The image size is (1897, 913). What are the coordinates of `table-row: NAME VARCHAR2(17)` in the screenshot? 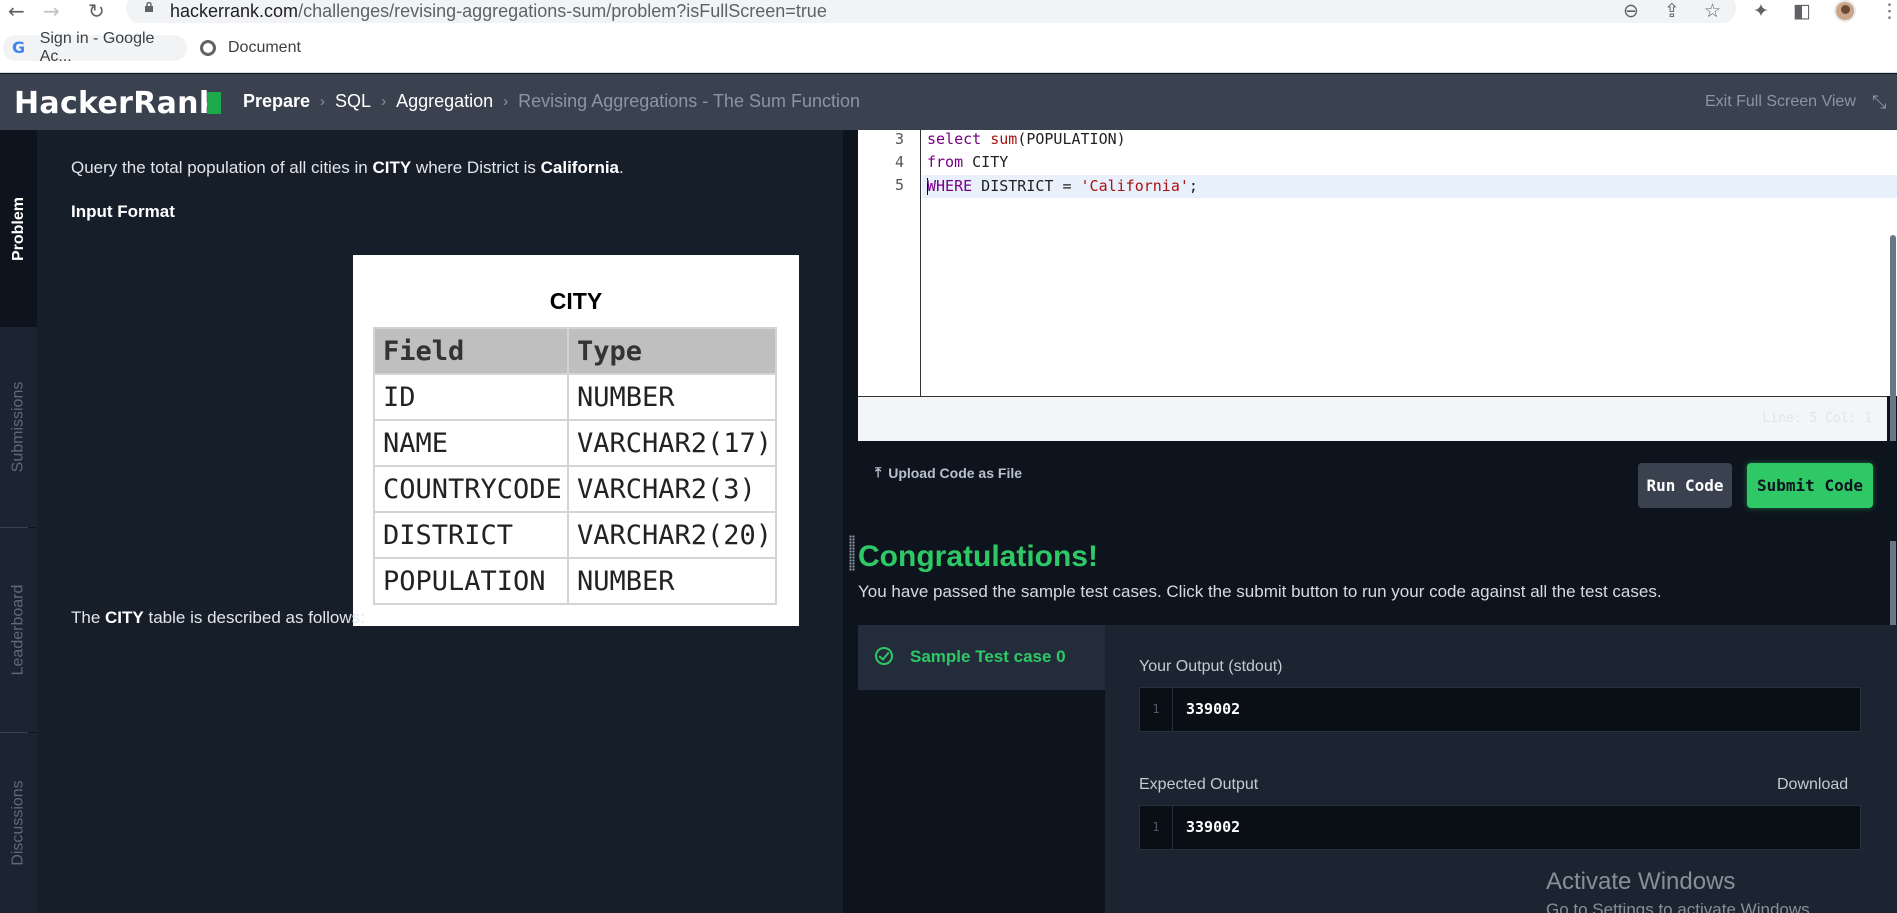 It's located at (575, 443).